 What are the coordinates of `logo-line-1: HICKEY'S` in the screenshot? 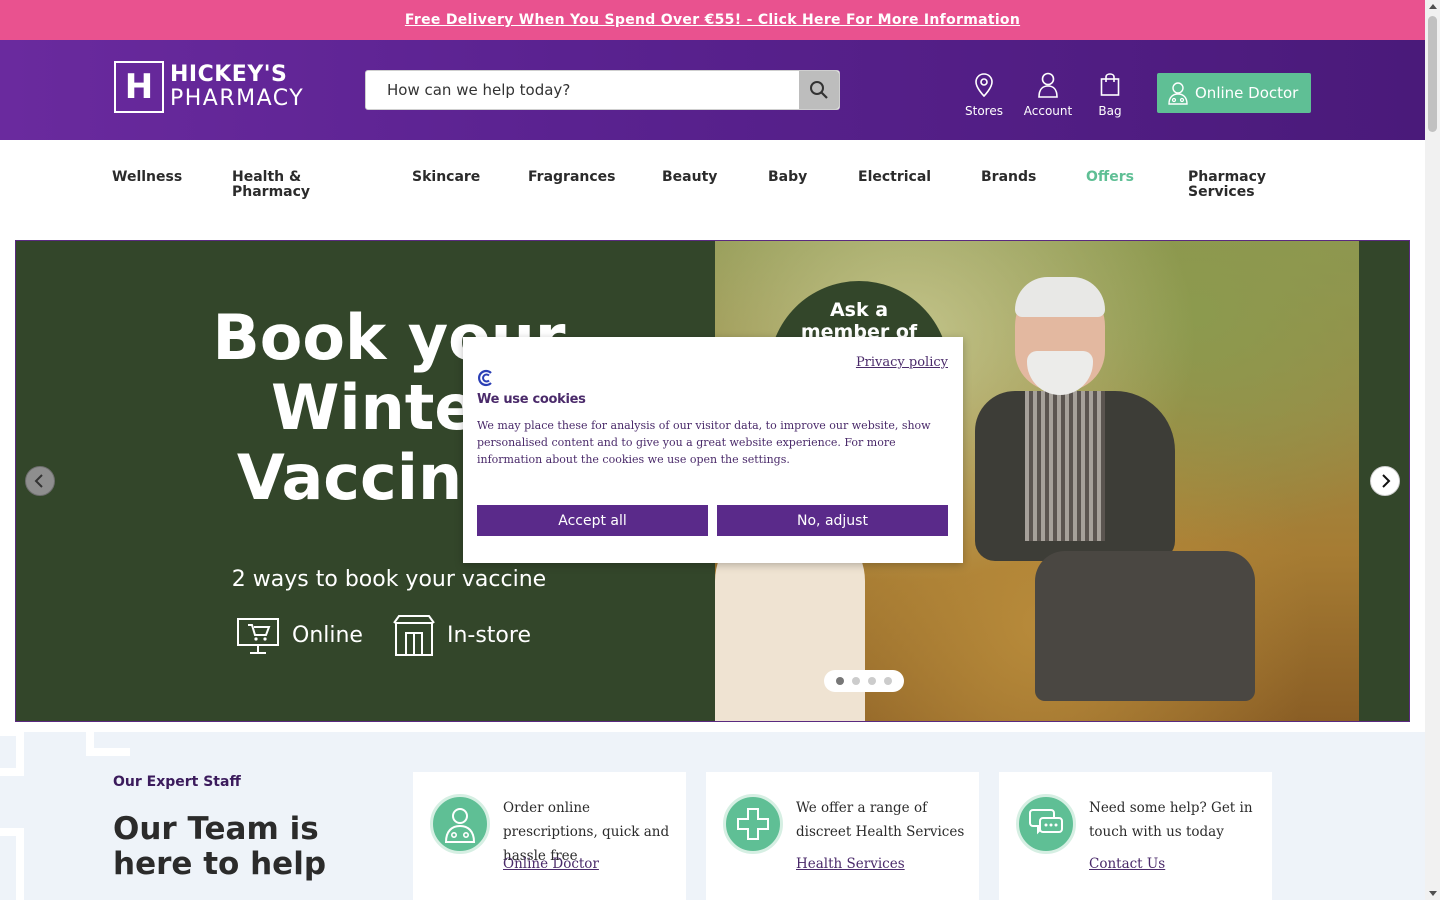 It's located at (229, 74).